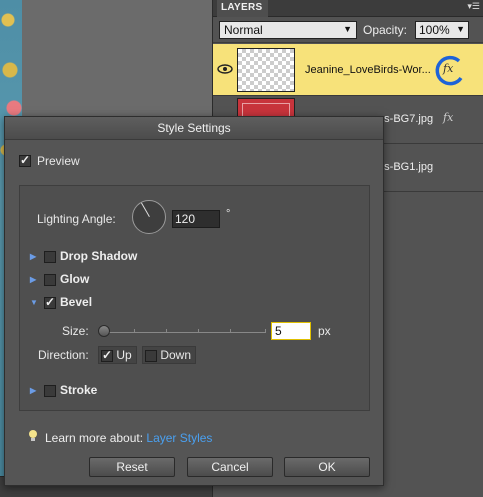 The width and height of the screenshot is (483, 497). I want to click on section-stroke: ▶ Stroke, so click(63, 390).